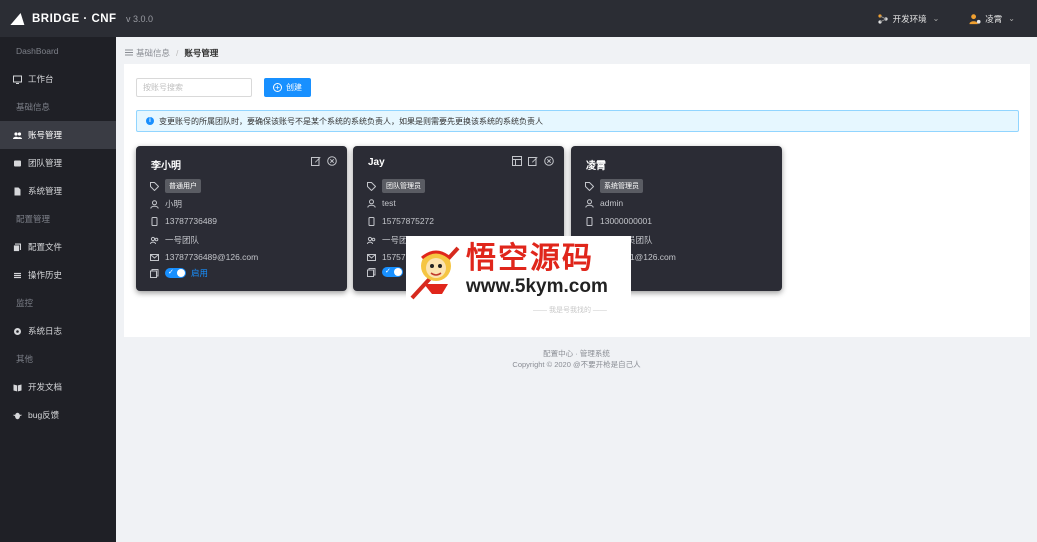 This screenshot has height=542, width=1037. Describe the element at coordinates (45, 163) in the screenshot. I see `sidebar-item-label: 团队管理` at that location.